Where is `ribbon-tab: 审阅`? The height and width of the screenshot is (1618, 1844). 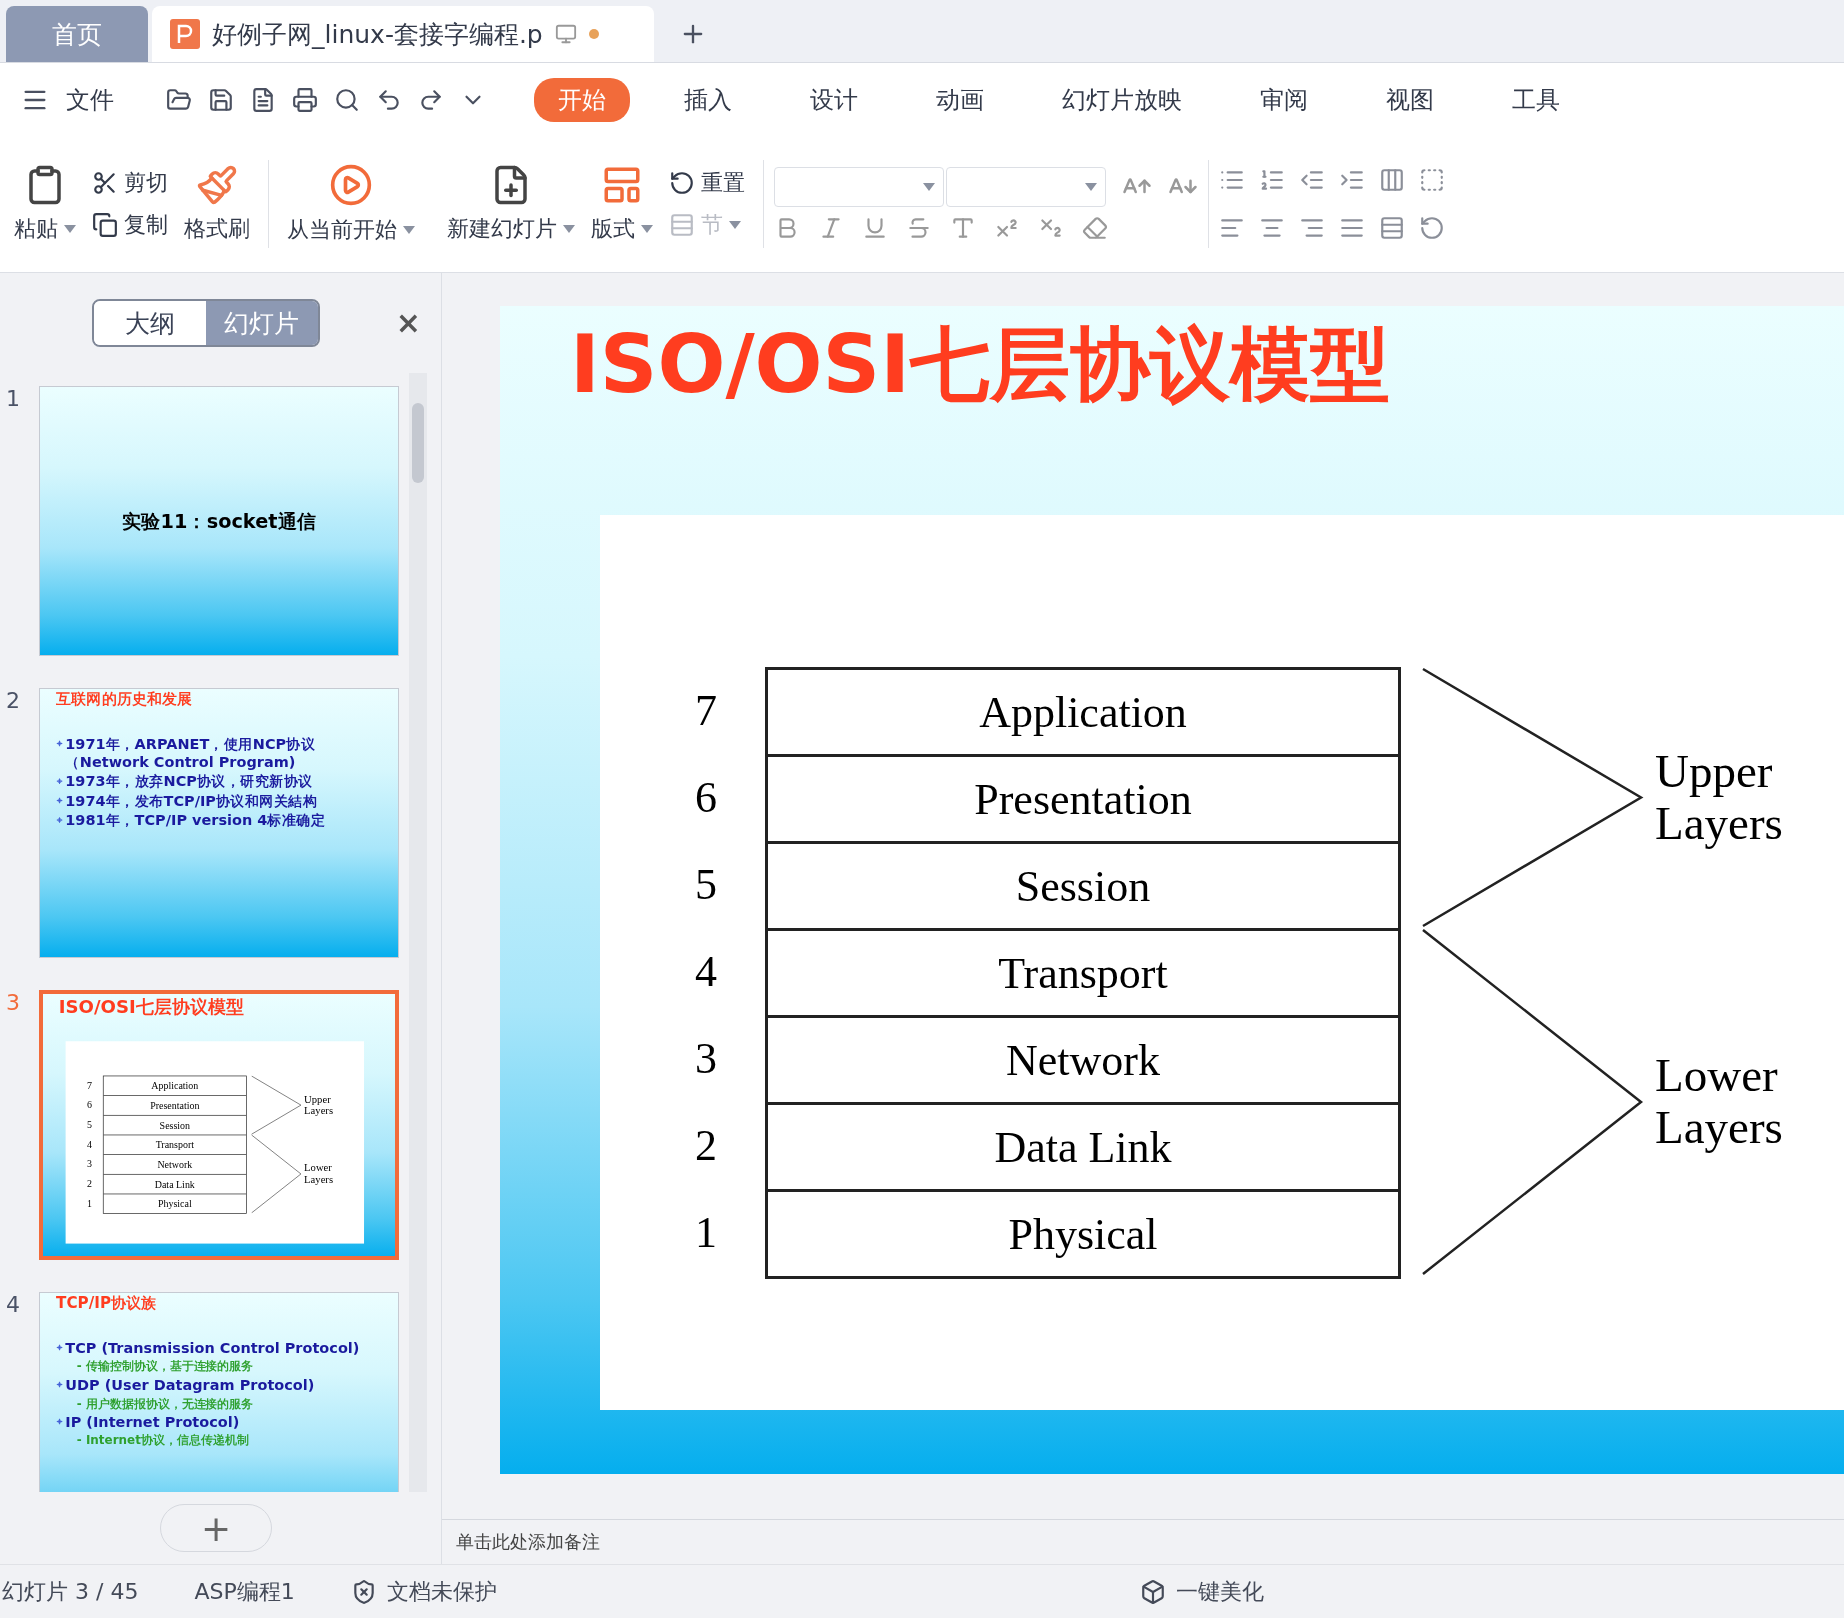 ribbon-tab: 审阅 is located at coordinates (1284, 99).